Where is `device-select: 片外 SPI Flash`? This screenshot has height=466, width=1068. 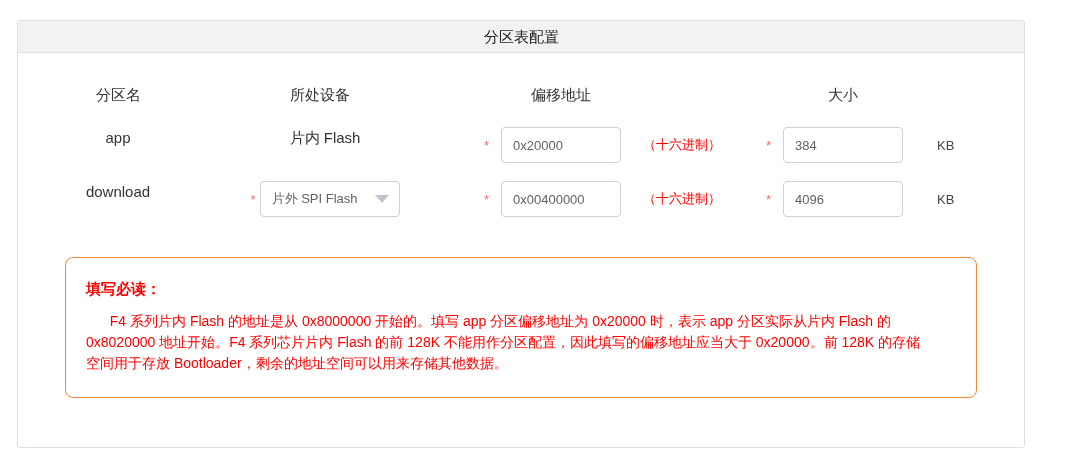 device-select: 片外 SPI Flash is located at coordinates (329, 199).